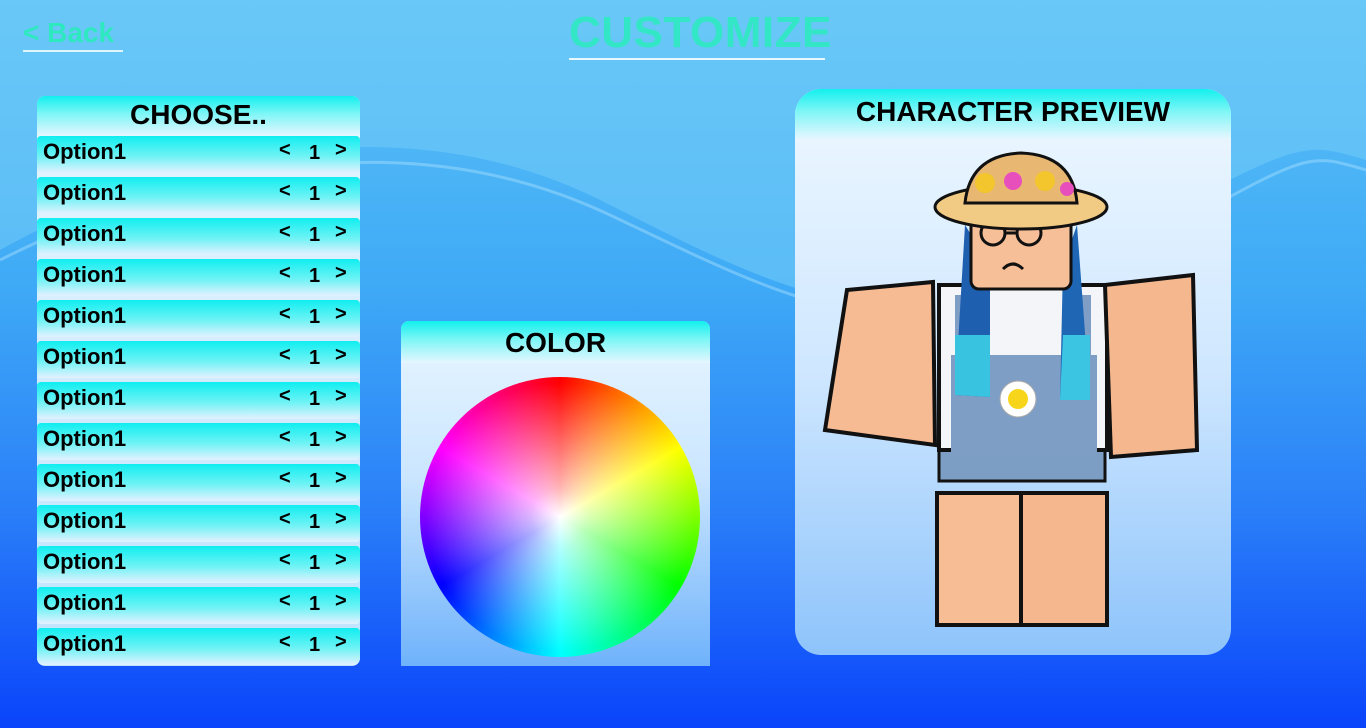 Image resolution: width=1366 pixels, height=728 pixels. What do you see at coordinates (555, 342) in the screenshot?
I see `color-panel-title: COLOR` at bounding box center [555, 342].